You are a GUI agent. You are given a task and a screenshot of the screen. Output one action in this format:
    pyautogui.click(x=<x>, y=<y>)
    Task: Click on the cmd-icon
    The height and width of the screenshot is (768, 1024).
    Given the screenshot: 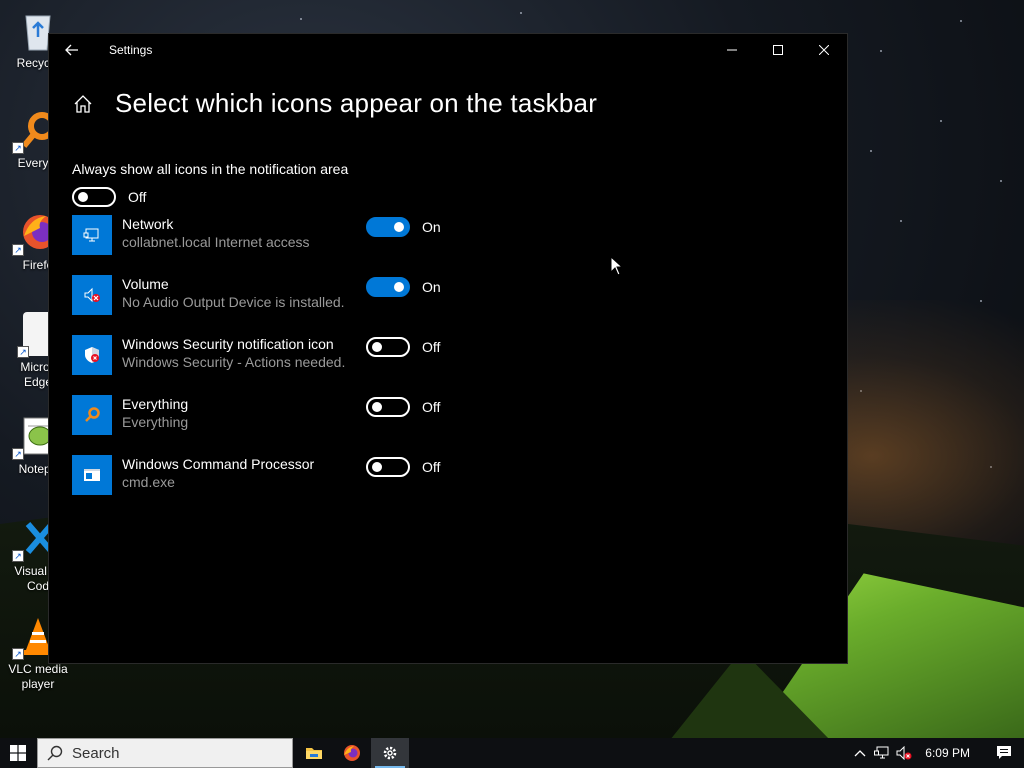 What is the action you would take?
    pyautogui.click(x=92, y=475)
    